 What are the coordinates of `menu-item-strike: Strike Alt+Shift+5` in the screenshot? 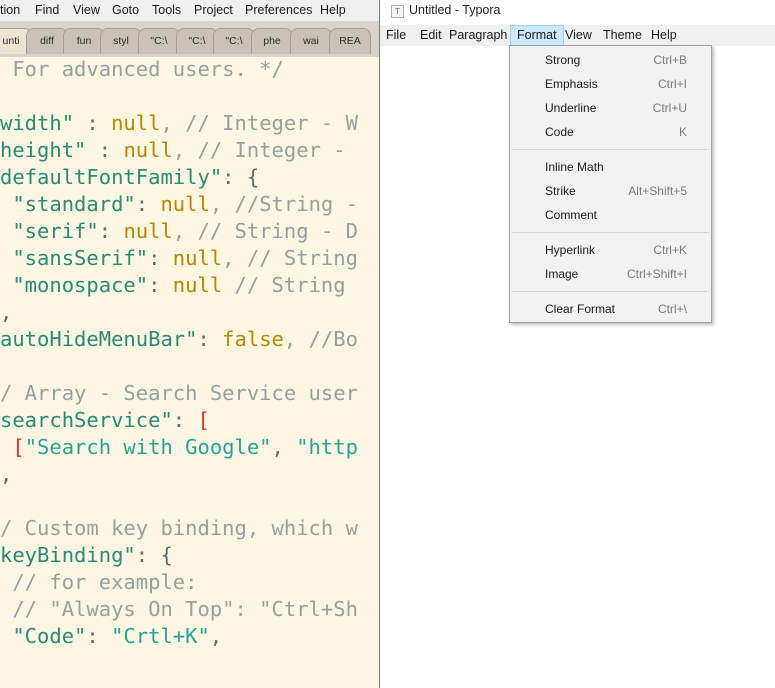 It's located at (610, 191).